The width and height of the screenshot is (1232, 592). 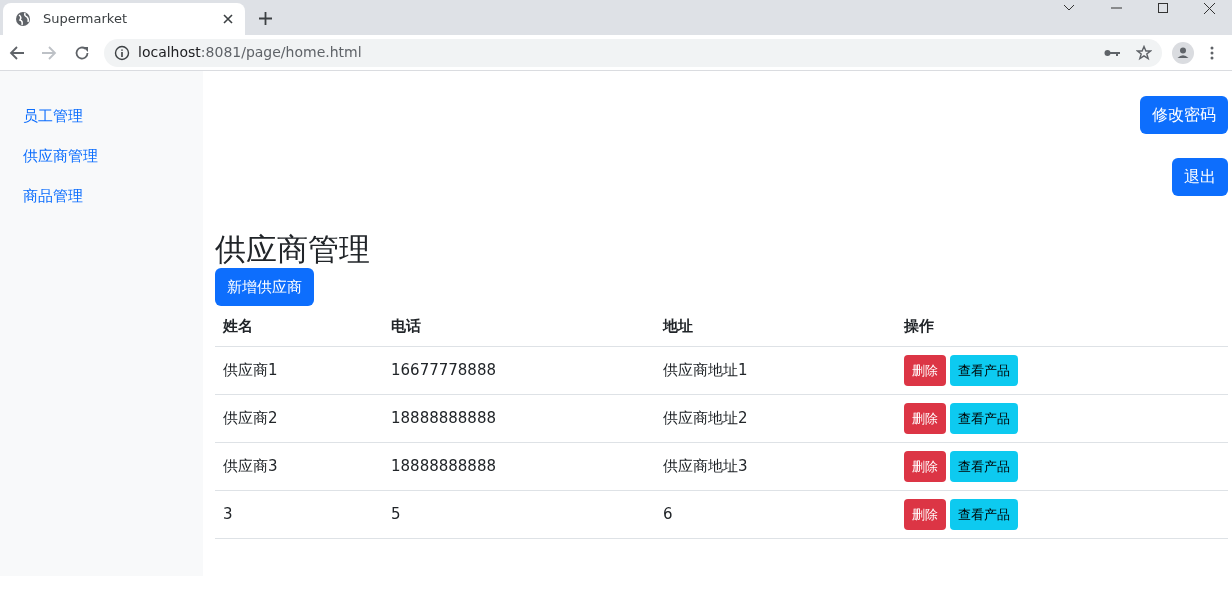 I want to click on url-host: localhost, so click(x=169, y=52).